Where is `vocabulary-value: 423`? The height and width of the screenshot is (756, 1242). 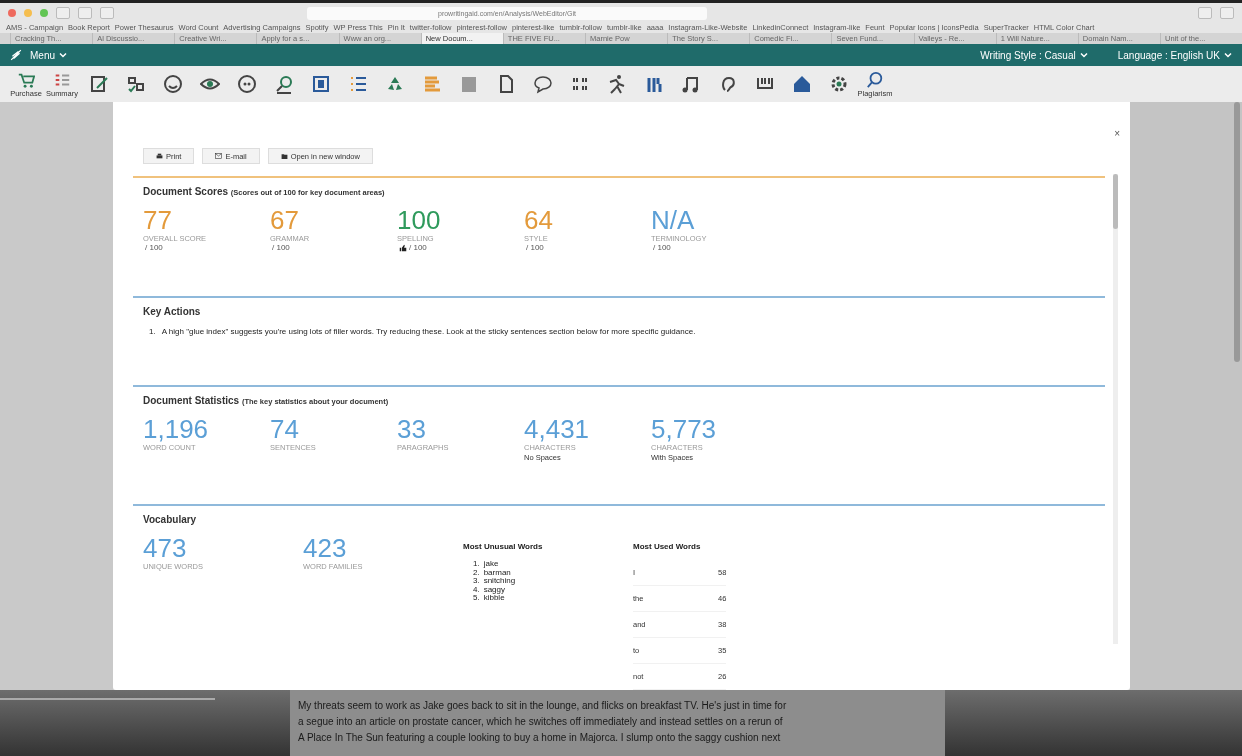 vocabulary-value: 423 is located at coordinates (325, 548).